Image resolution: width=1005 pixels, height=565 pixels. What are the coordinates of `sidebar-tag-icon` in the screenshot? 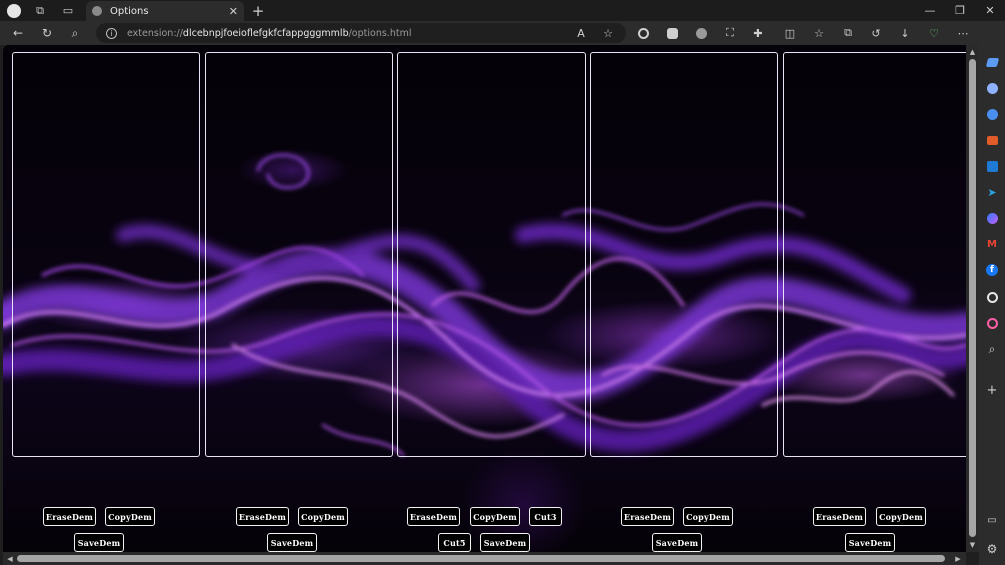 It's located at (992, 62).